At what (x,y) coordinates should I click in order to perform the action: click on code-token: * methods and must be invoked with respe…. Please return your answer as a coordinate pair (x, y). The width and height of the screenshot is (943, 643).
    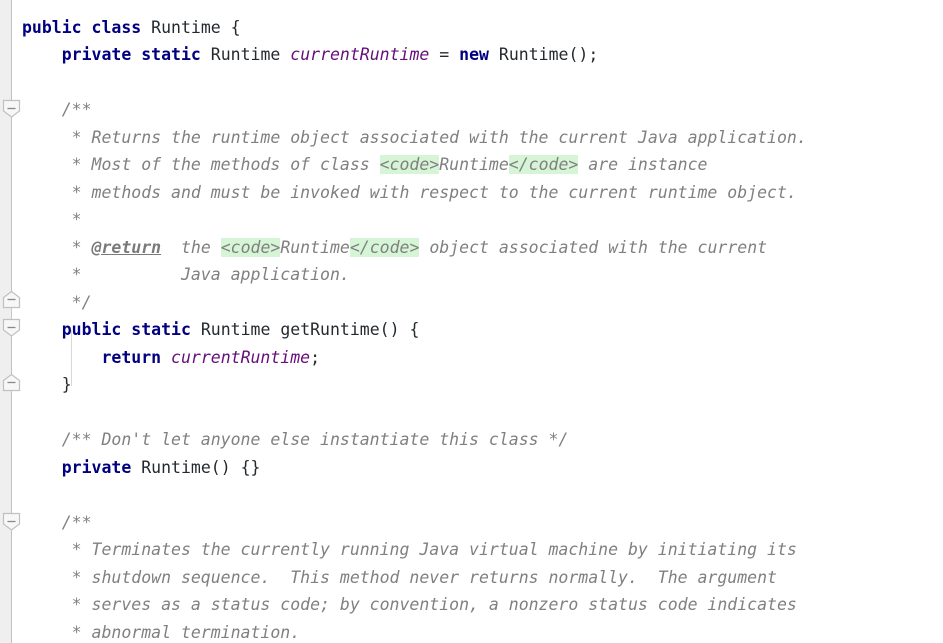
    Looking at the image, I should click on (409, 192).